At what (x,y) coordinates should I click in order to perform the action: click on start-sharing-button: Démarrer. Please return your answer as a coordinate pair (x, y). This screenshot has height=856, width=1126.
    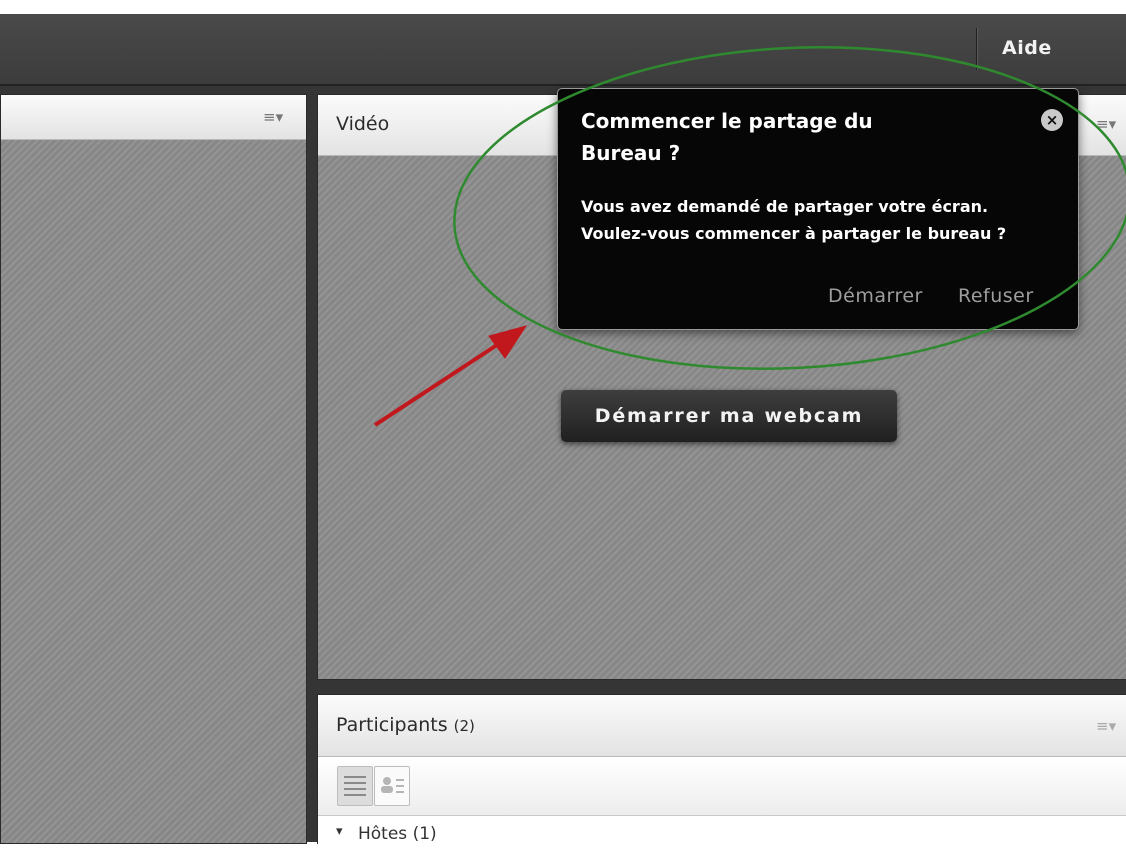
    Looking at the image, I should click on (875, 296).